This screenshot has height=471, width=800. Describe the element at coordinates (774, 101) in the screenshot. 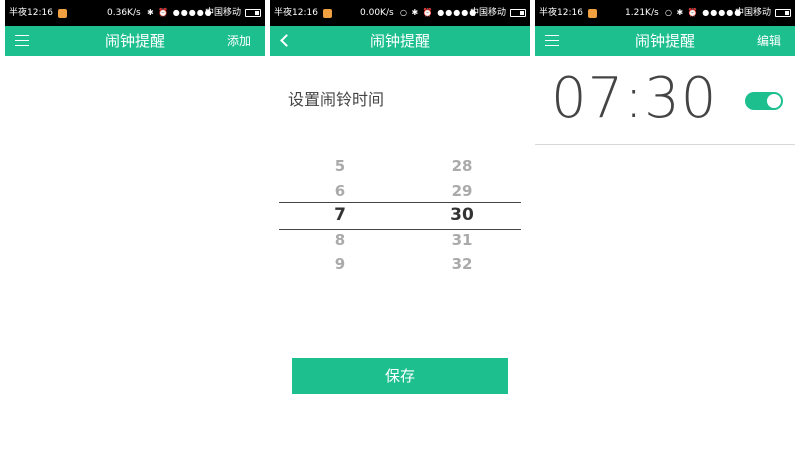

I see `toggle-knob` at that location.